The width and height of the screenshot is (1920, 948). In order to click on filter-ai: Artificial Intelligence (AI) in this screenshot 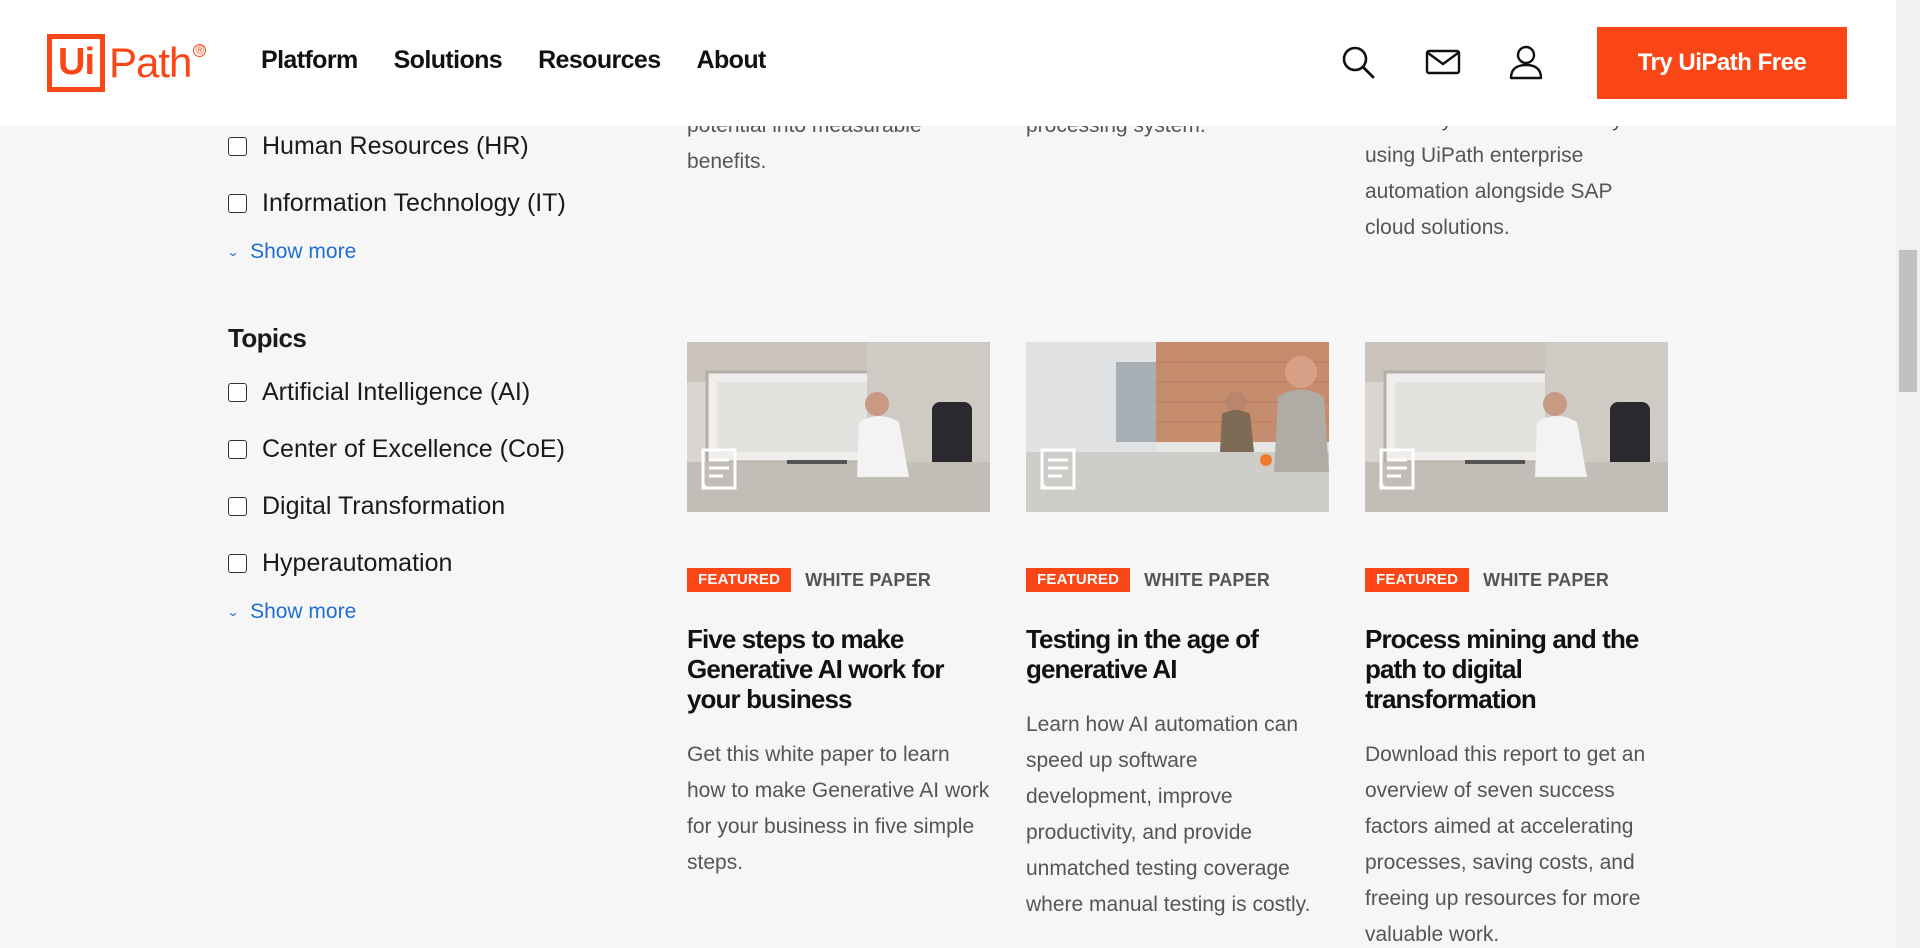, I will do `click(379, 392)`.